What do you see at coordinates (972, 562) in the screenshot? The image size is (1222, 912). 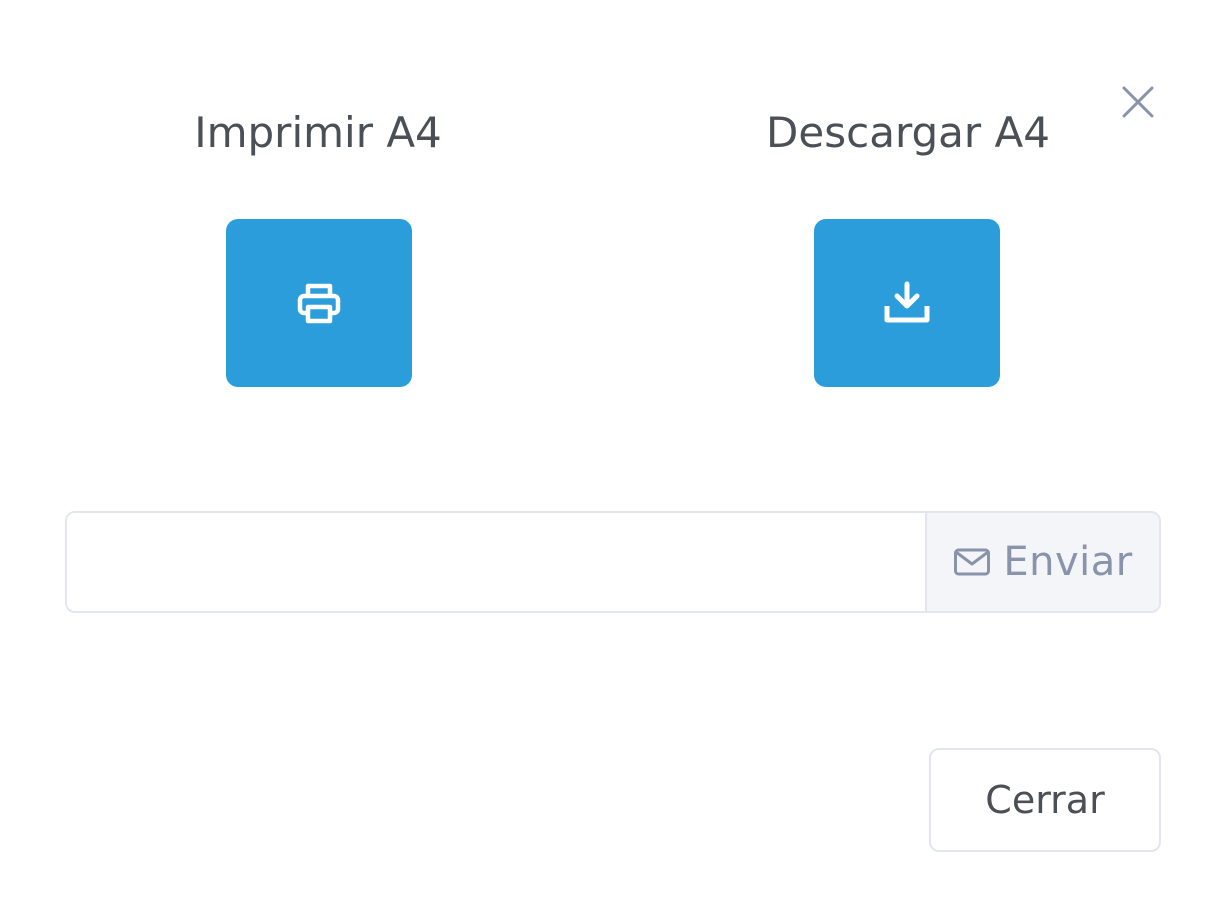 I see `envelope-icon` at bounding box center [972, 562].